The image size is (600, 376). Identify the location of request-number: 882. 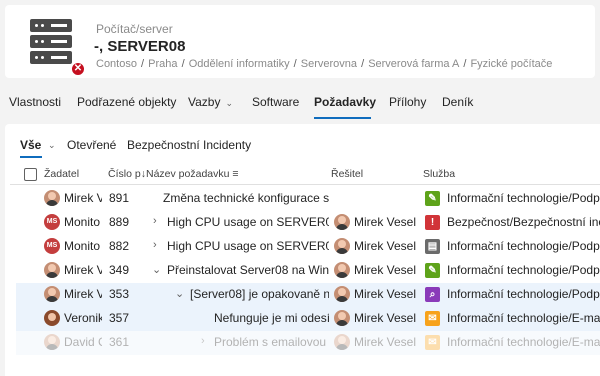
(119, 246).